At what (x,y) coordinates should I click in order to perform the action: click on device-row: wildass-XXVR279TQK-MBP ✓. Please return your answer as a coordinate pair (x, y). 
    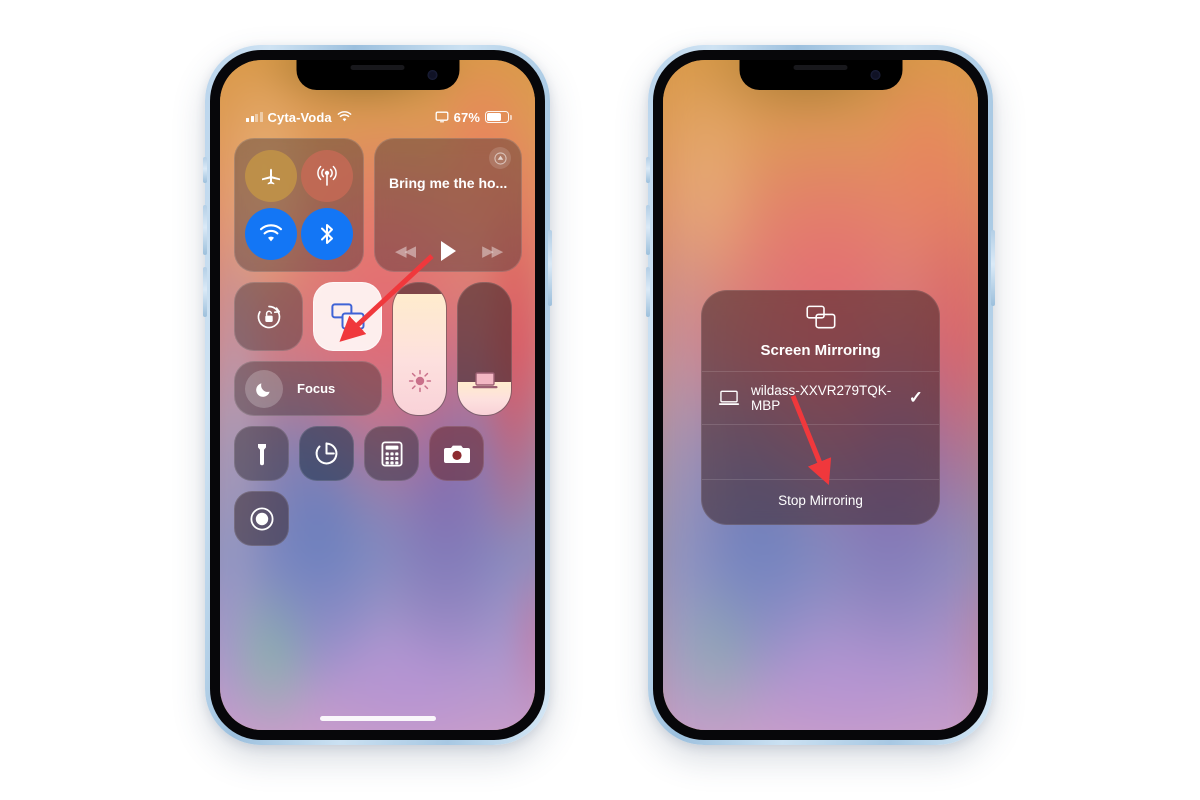
    Looking at the image, I should click on (820, 397).